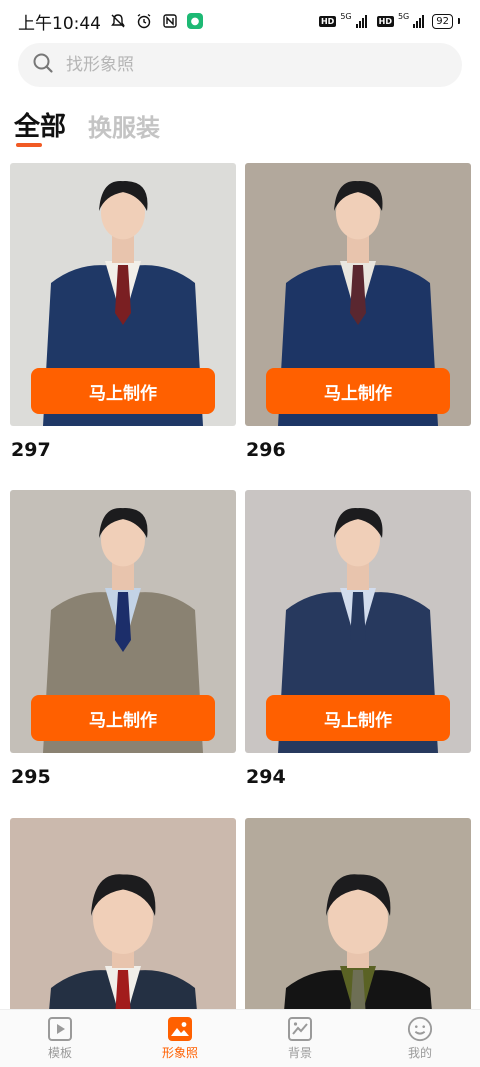 The width and height of the screenshot is (480, 1067). What do you see at coordinates (29, 145) in the screenshot?
I see `active-tab-indicator` at bounding box center [29, 145].